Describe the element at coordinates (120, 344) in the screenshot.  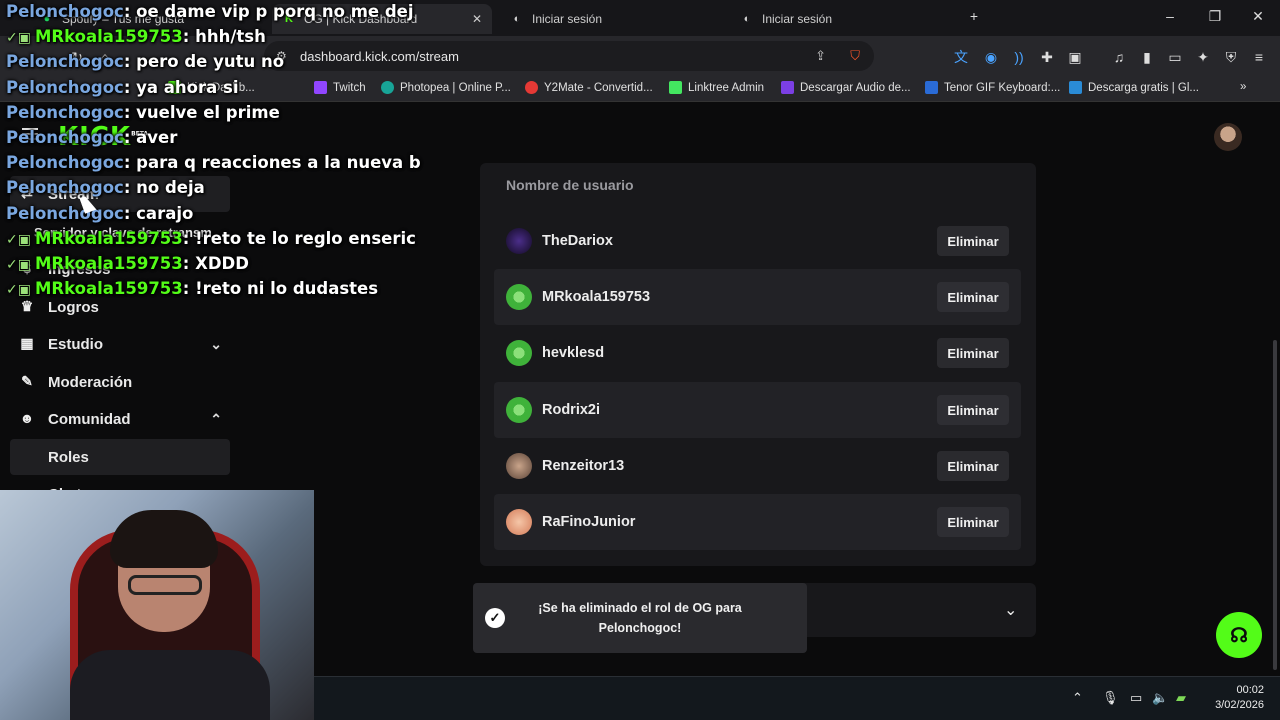
I see `sidebar-item-estudio: ▦ Estudio ⌄` at that location.